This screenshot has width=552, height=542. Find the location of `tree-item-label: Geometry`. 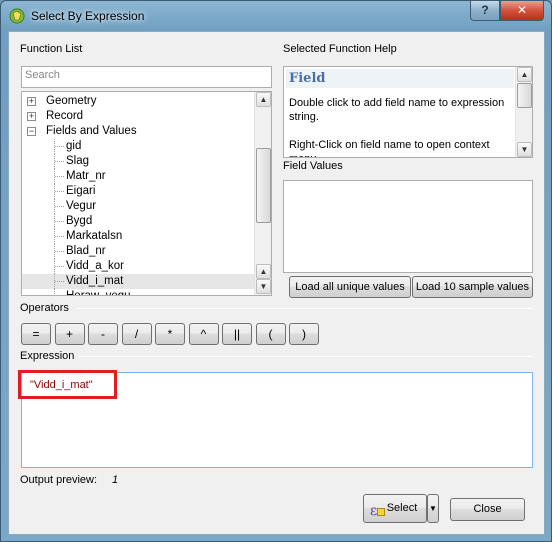

tree-item-label: Geometry is located at coordinates (71, 101).